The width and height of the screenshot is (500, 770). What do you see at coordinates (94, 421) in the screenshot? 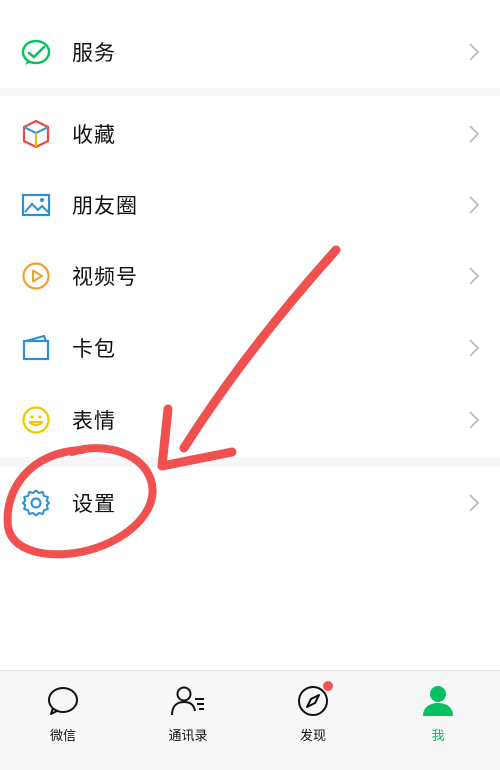
I see `menu-item-label: 表情` at bounding box center [94, 421].